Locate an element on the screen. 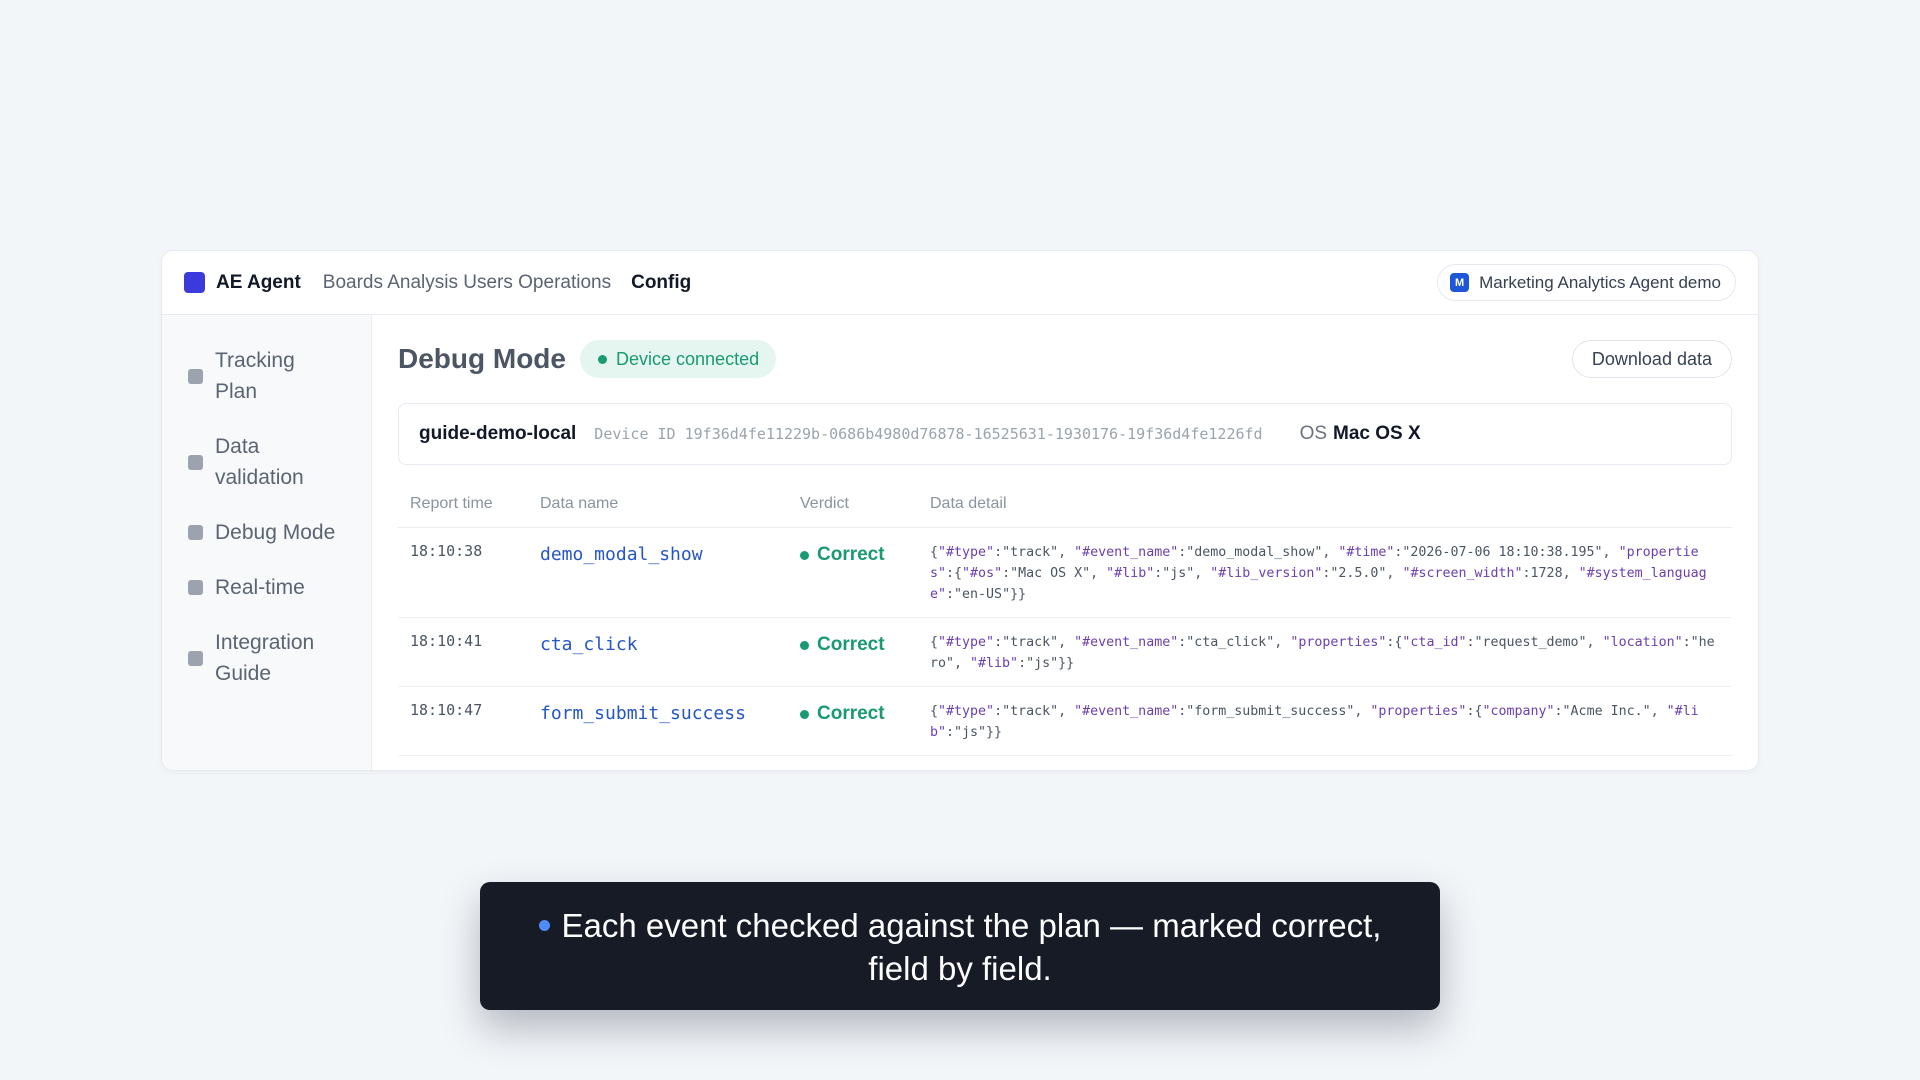 The height and width of the screenshot is (1080, 1920). status-text: Device connected is located at coordinates (688, 358).